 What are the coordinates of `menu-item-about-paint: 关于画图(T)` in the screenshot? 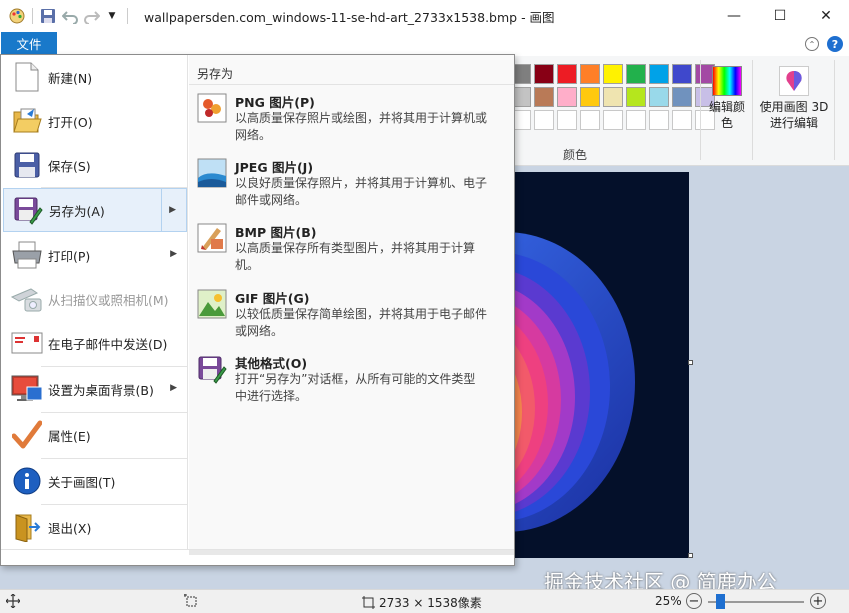 It's located at (95, 481).